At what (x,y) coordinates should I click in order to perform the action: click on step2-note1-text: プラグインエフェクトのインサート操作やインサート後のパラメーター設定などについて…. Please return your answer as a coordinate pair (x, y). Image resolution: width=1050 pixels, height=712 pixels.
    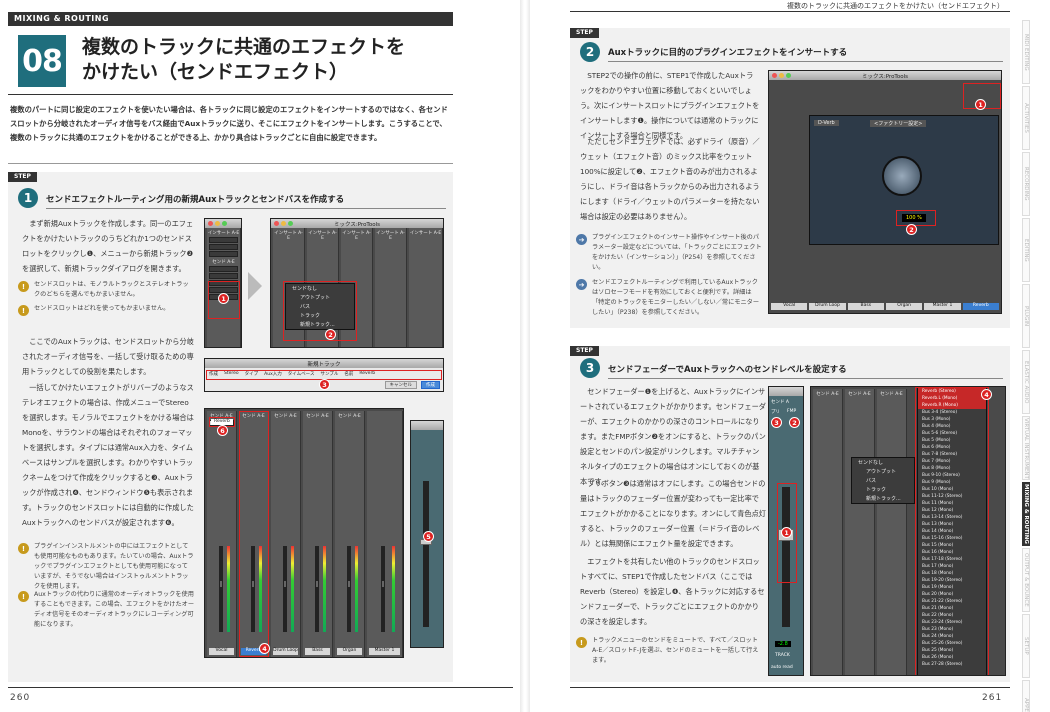
    Looking at the image, I should click on (677, 252).